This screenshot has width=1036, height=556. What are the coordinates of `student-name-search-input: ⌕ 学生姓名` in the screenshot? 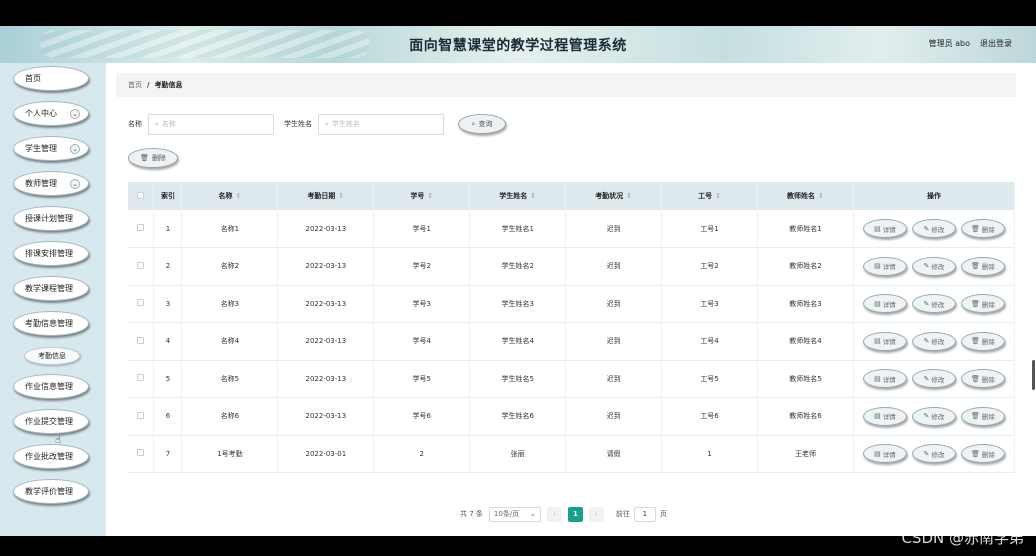 It's located at (381, 124).